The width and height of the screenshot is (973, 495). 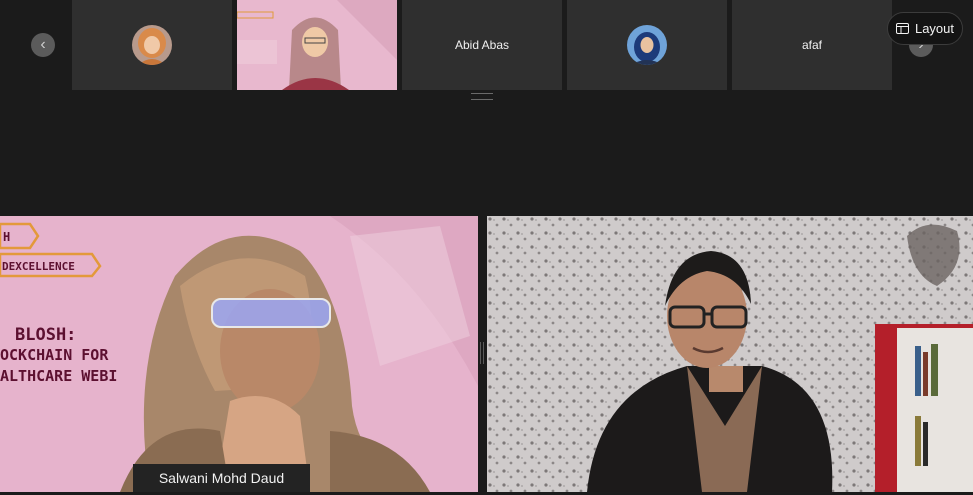 I want to click on participant-name: afaf, so click(x=811, y=45).